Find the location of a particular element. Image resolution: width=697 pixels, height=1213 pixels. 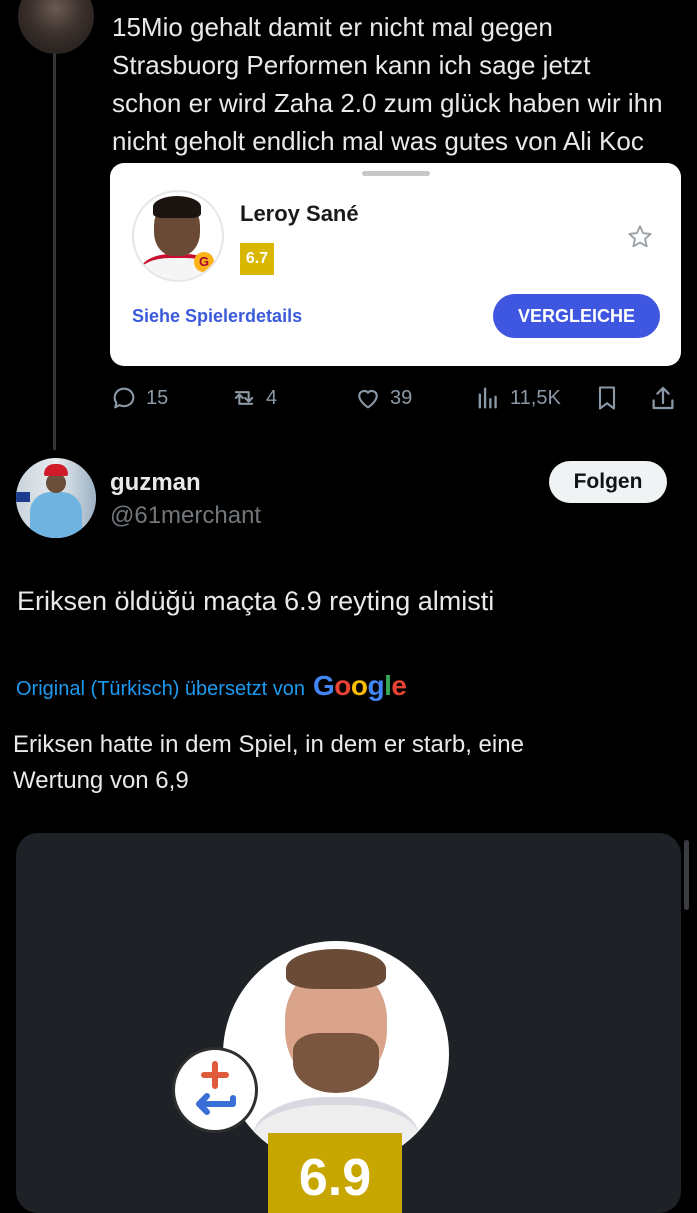

card-drag-handle is located at coordinates (396, 173).